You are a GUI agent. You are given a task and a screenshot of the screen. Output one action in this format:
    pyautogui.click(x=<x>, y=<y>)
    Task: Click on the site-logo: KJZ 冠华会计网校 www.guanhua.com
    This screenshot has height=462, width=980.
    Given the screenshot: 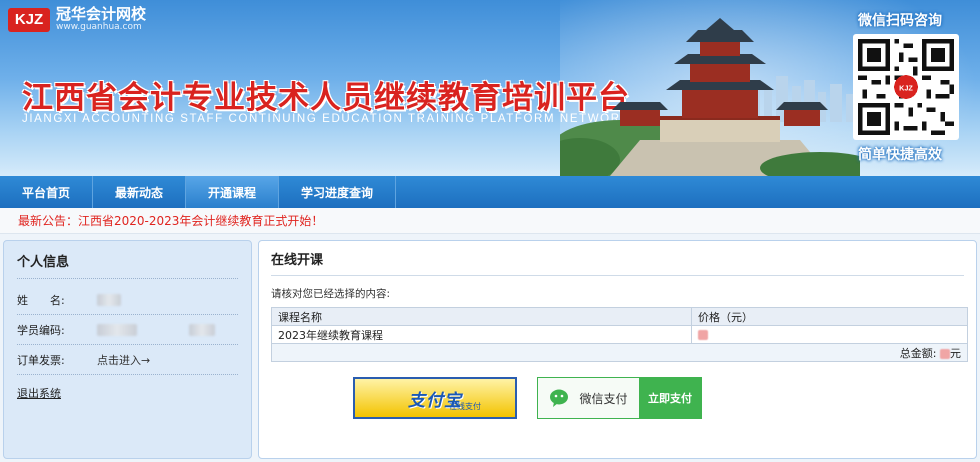 What is the action you would take?
    pyautogui.click(x=77, y=19)
    